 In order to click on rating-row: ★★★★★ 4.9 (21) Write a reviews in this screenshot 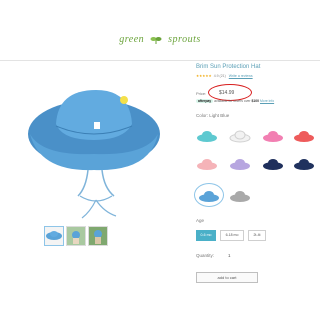, I will do `click(224, 76)`.